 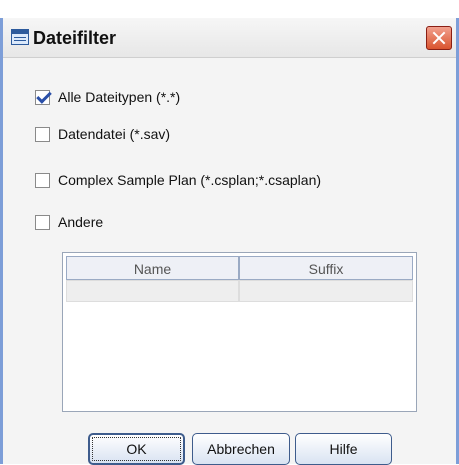 I want to click on checkbox-all-file-types, so click(x=42, y=97).